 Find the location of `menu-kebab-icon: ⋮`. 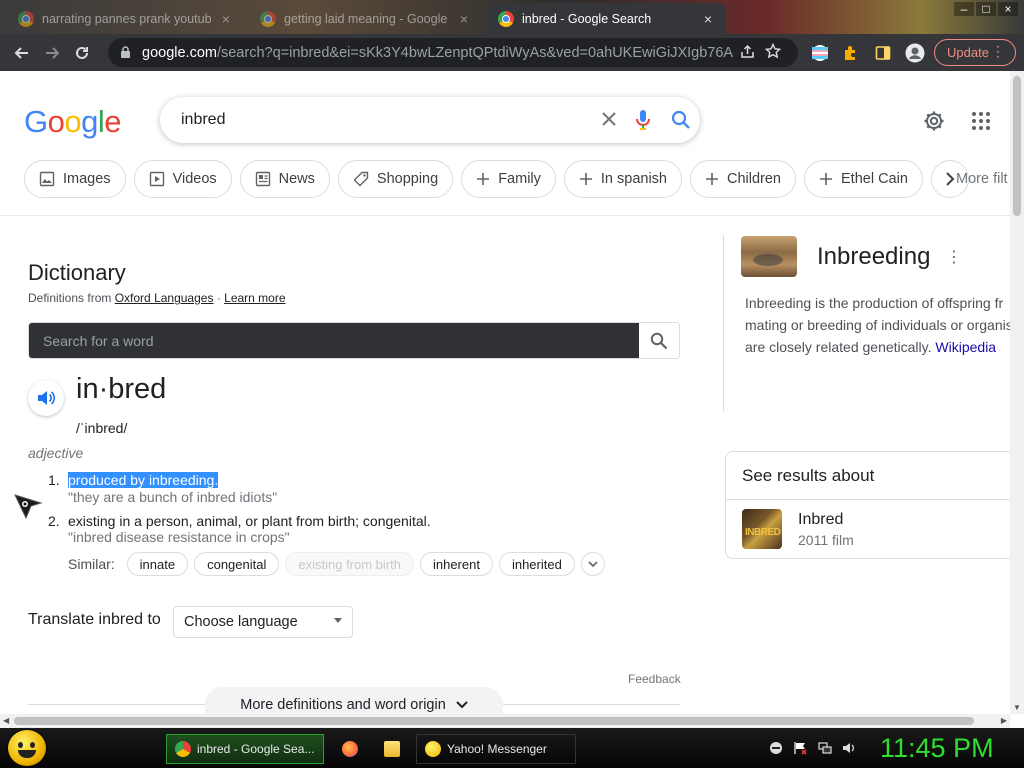

menu-kebab-icon: ⋮ is located at coordinates (998, 51).